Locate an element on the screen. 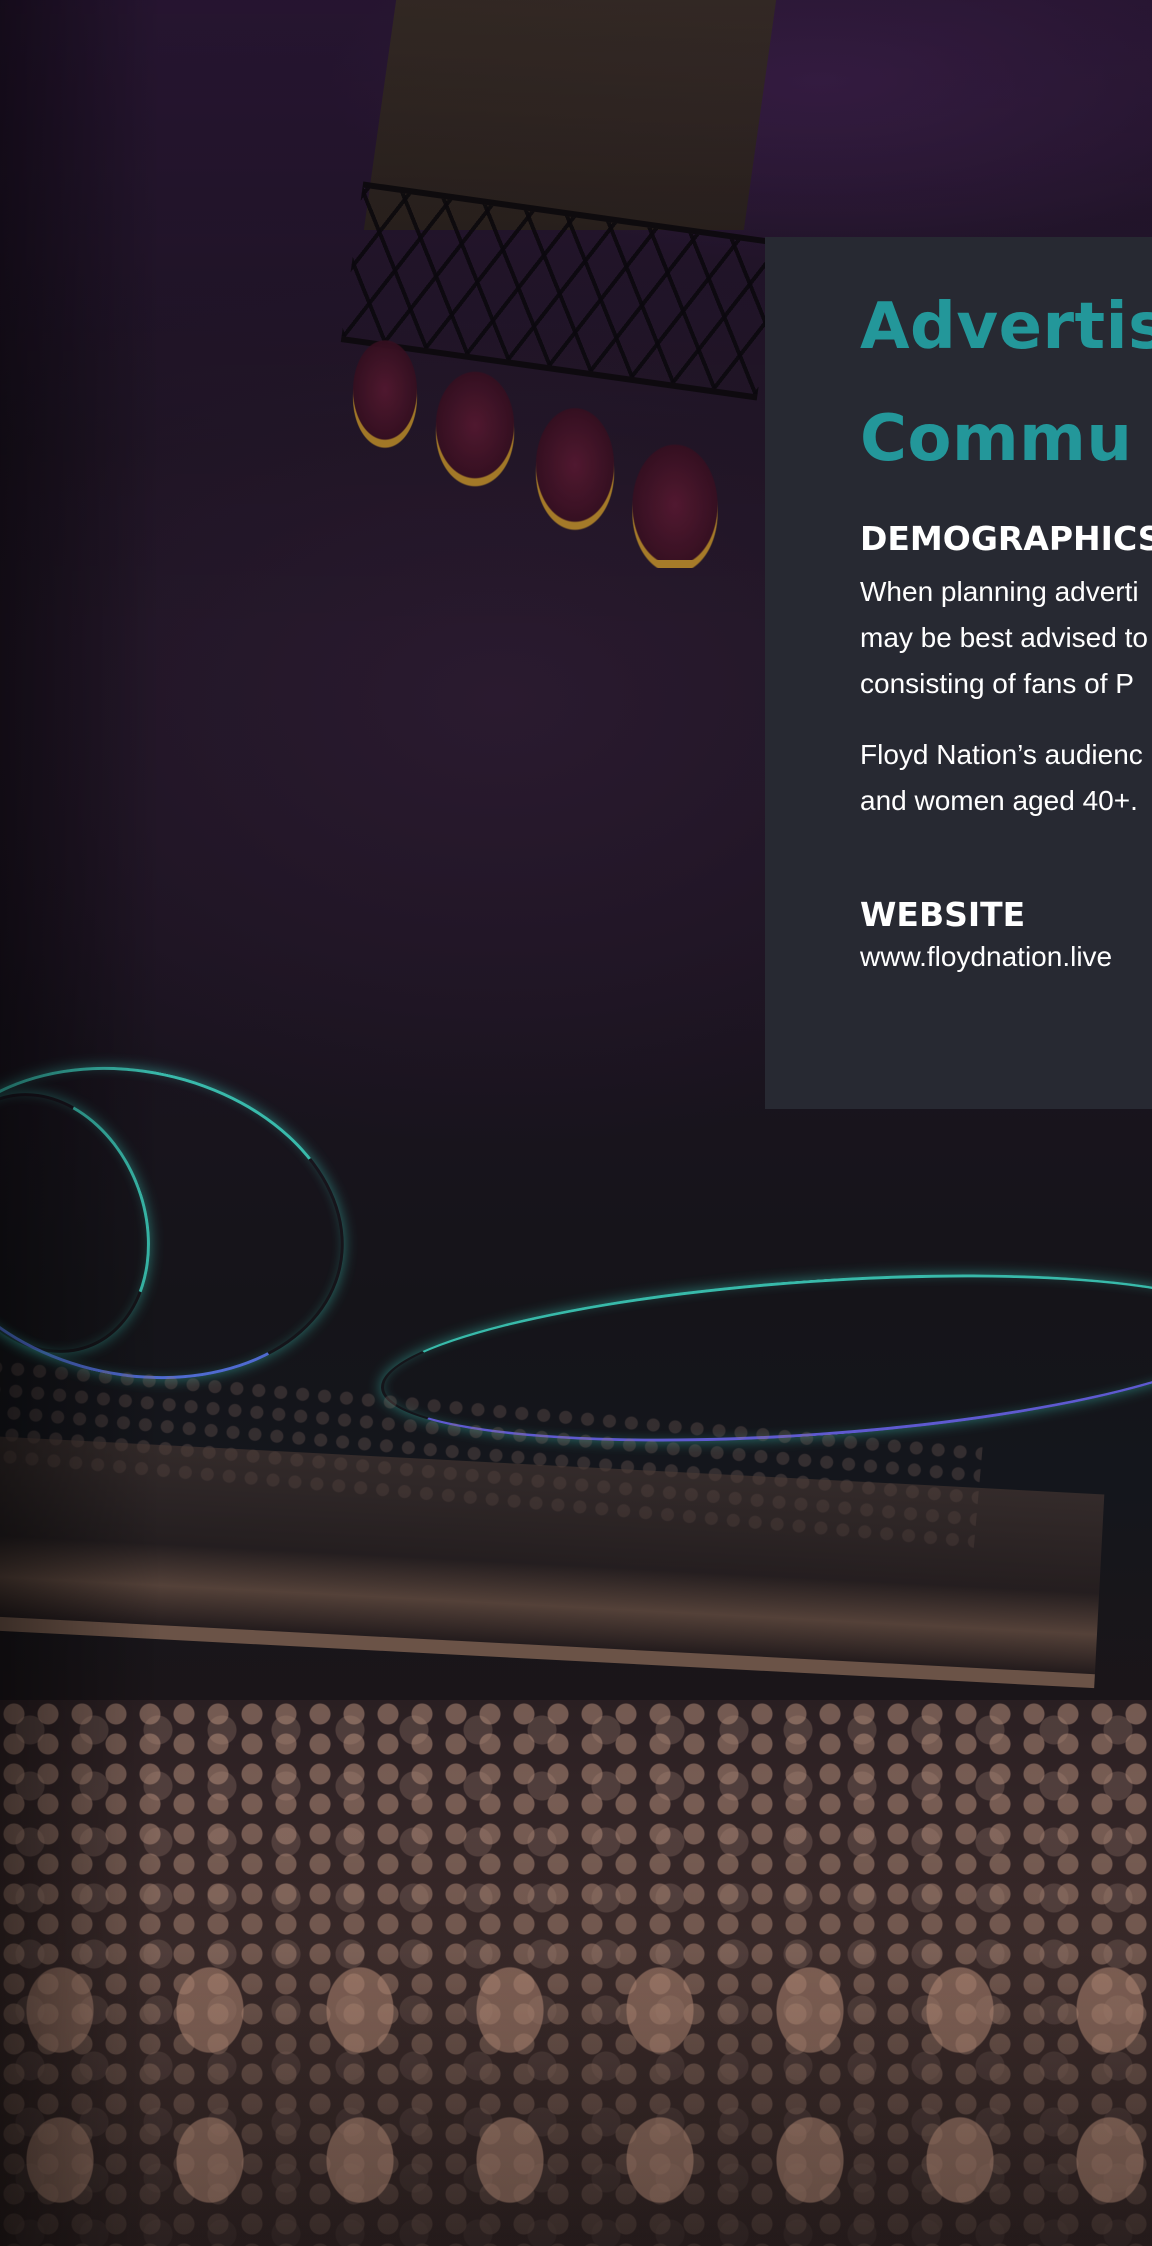 The height and width of the screenshot is (2246, 1152). card-title-line-2: Commu is located at coordinates (996, 439).